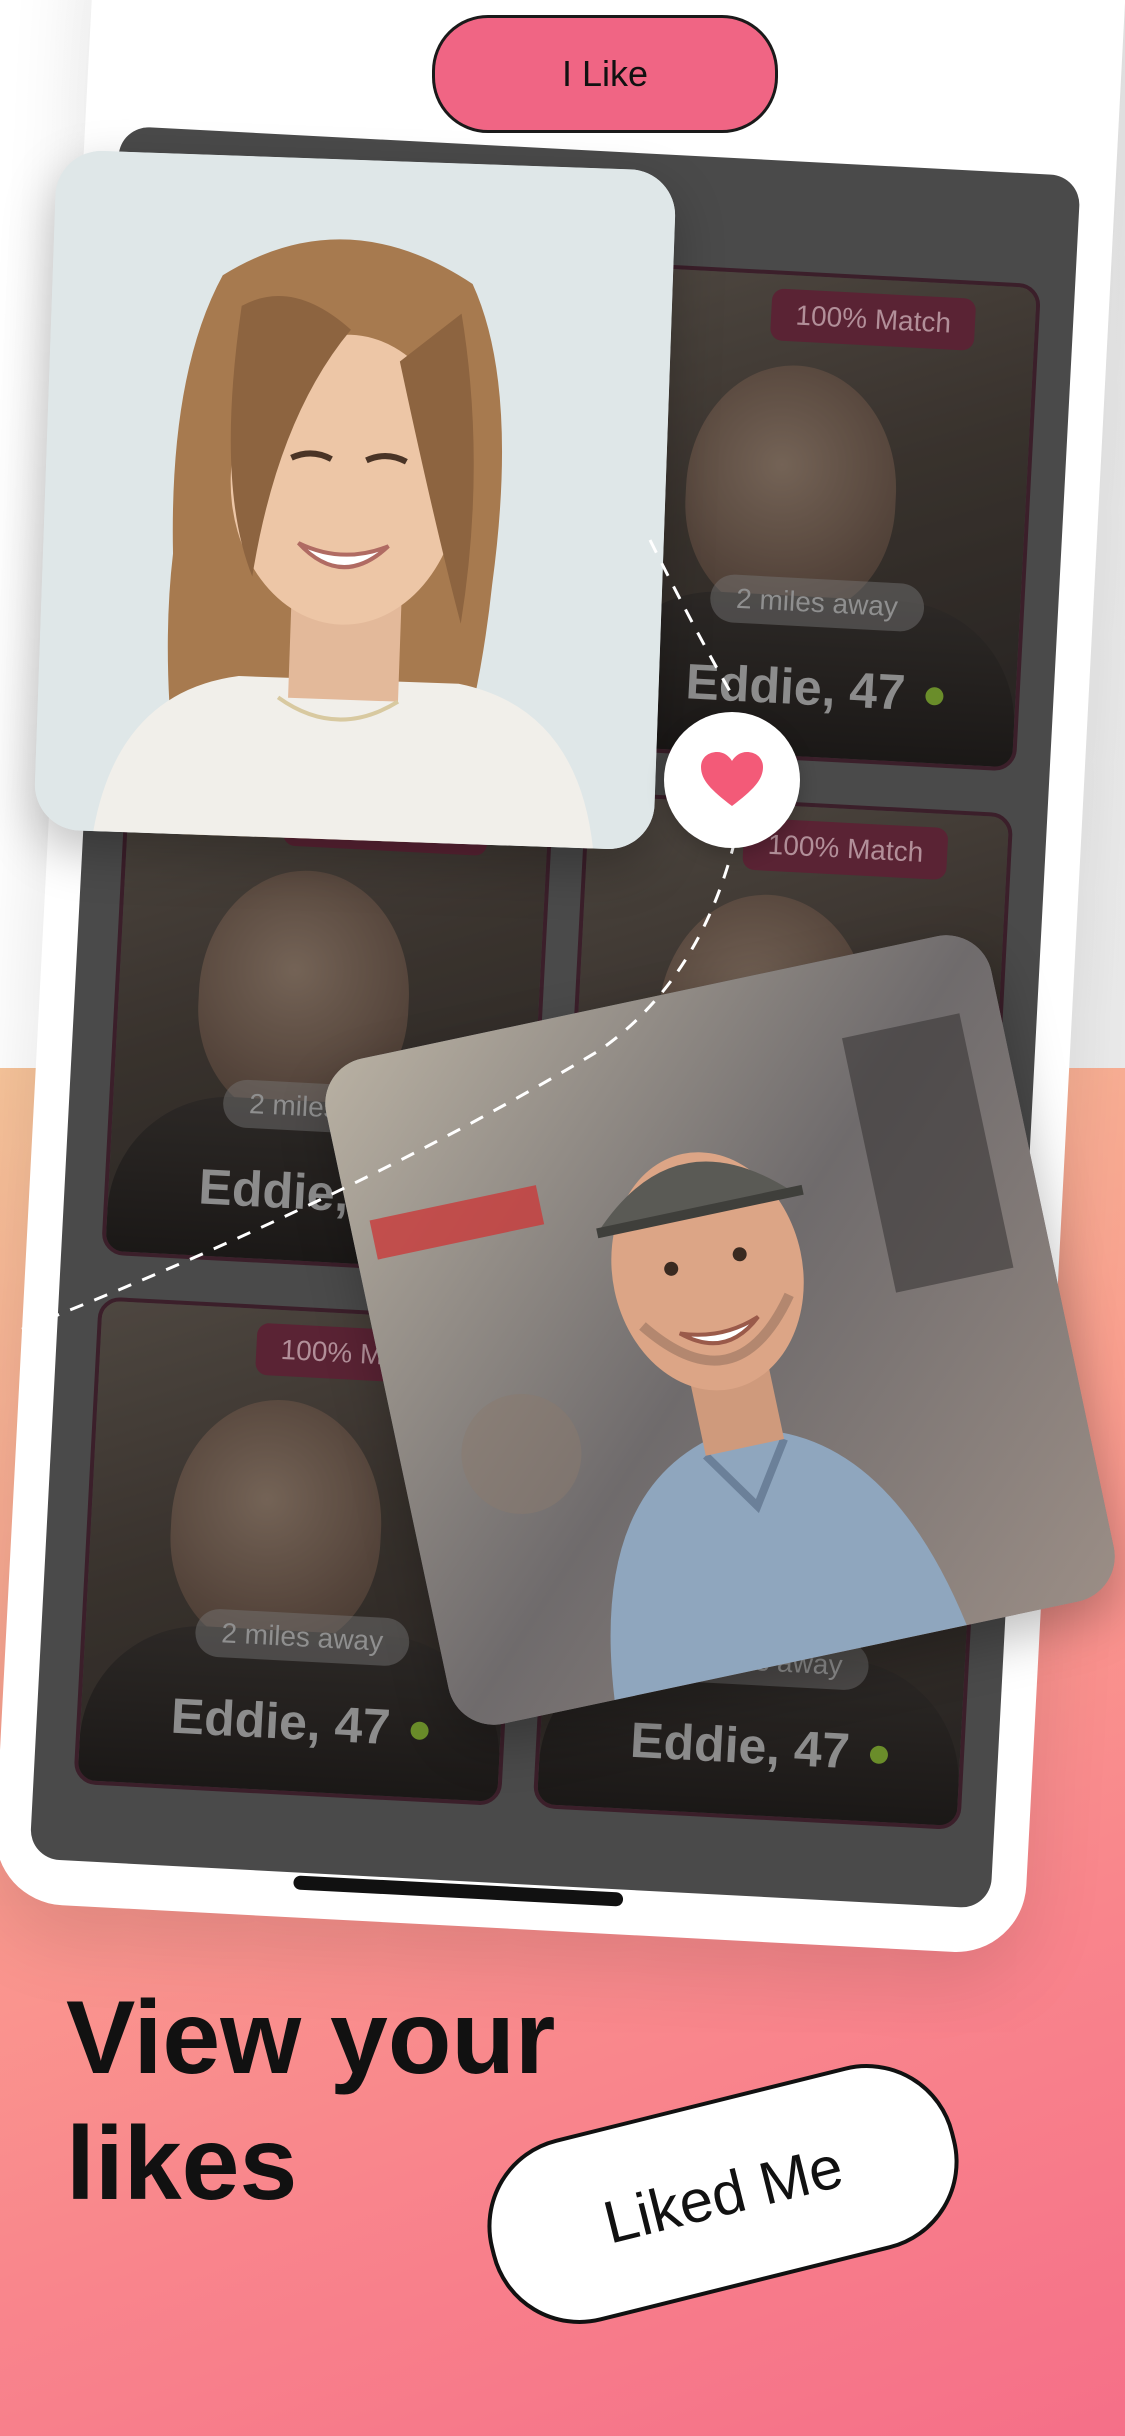  Describe the element at coordinates (873, 319) in the screenshot. I see `match-badge: 100% Match` at that location.